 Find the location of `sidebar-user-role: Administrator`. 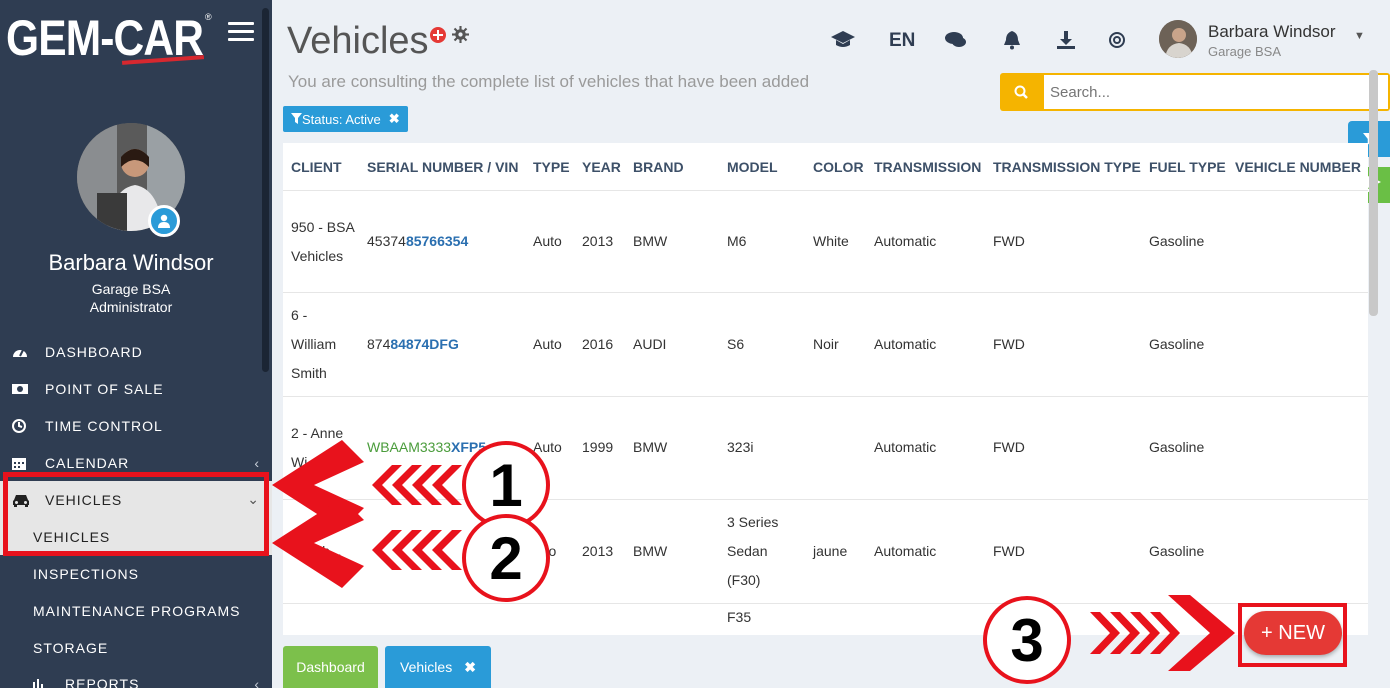

sidebar-user-role: Administrator is located at coordinates (131, 307).